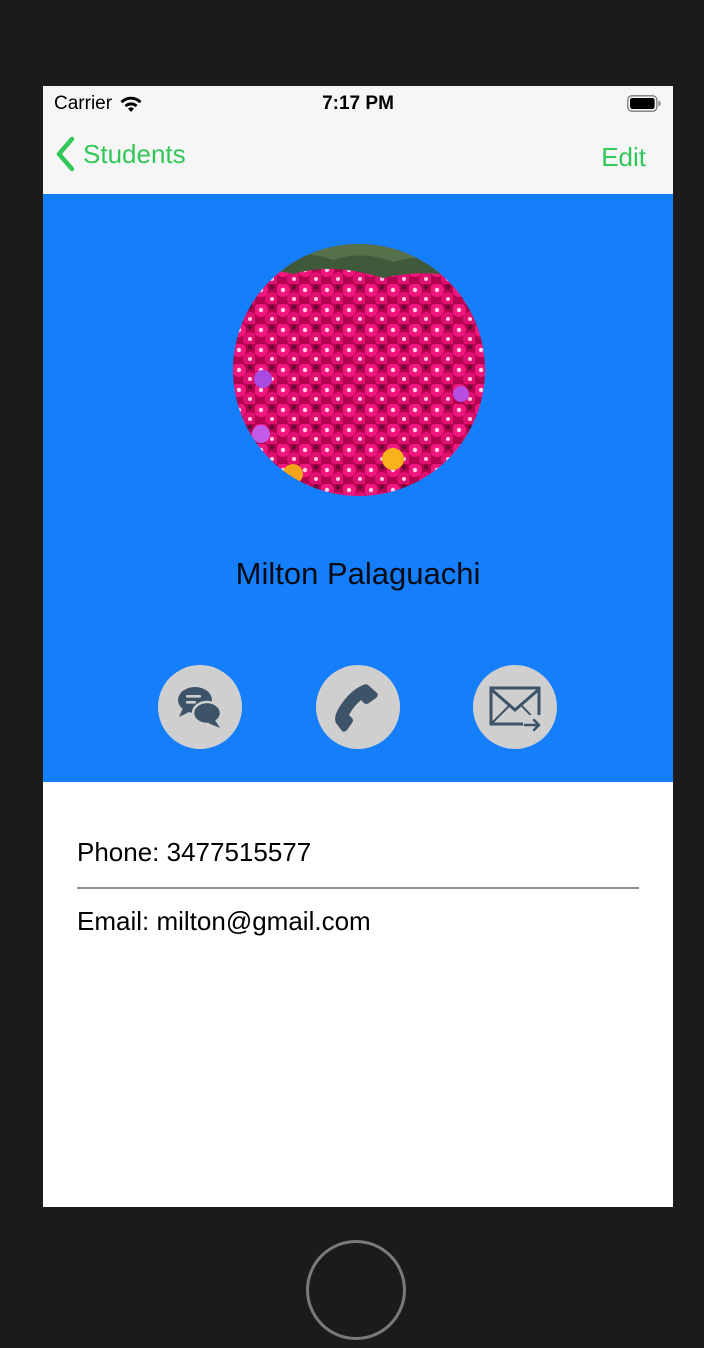  I want to click on email-button, so click(515, 707).